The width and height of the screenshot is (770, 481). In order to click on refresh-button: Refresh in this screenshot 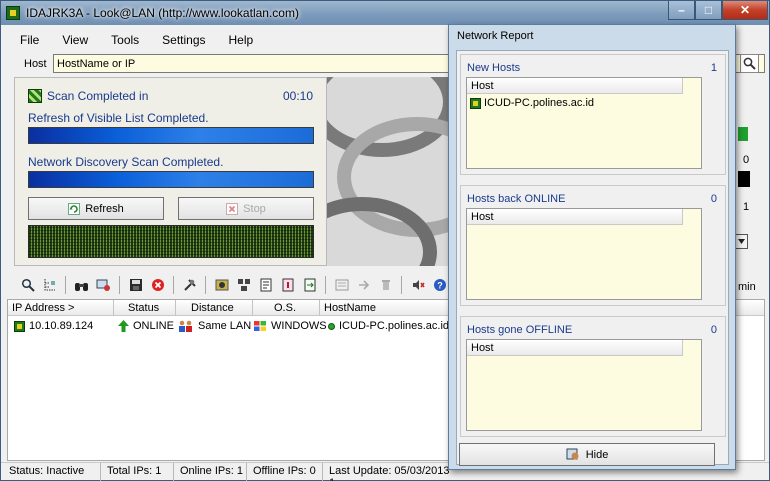, I will do `click(96, 208)`.